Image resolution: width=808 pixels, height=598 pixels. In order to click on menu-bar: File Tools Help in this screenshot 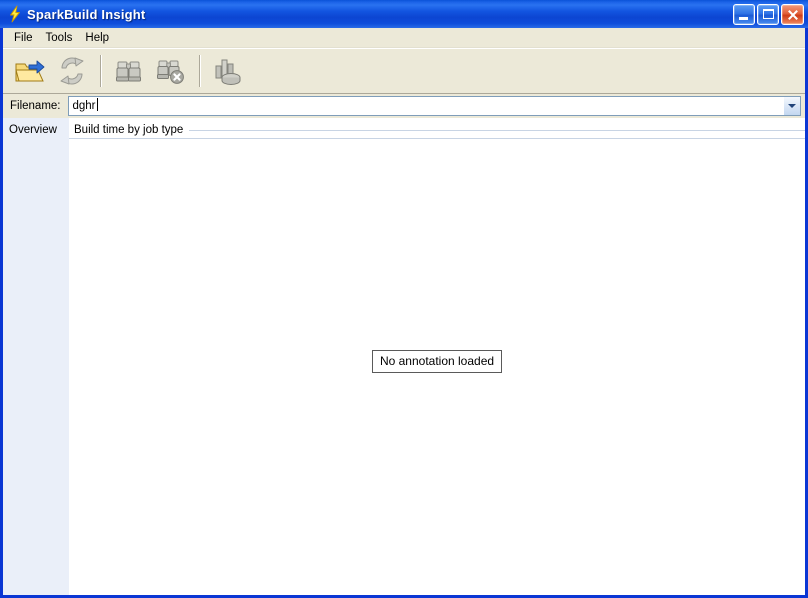, I will do `click(404, 38)`.